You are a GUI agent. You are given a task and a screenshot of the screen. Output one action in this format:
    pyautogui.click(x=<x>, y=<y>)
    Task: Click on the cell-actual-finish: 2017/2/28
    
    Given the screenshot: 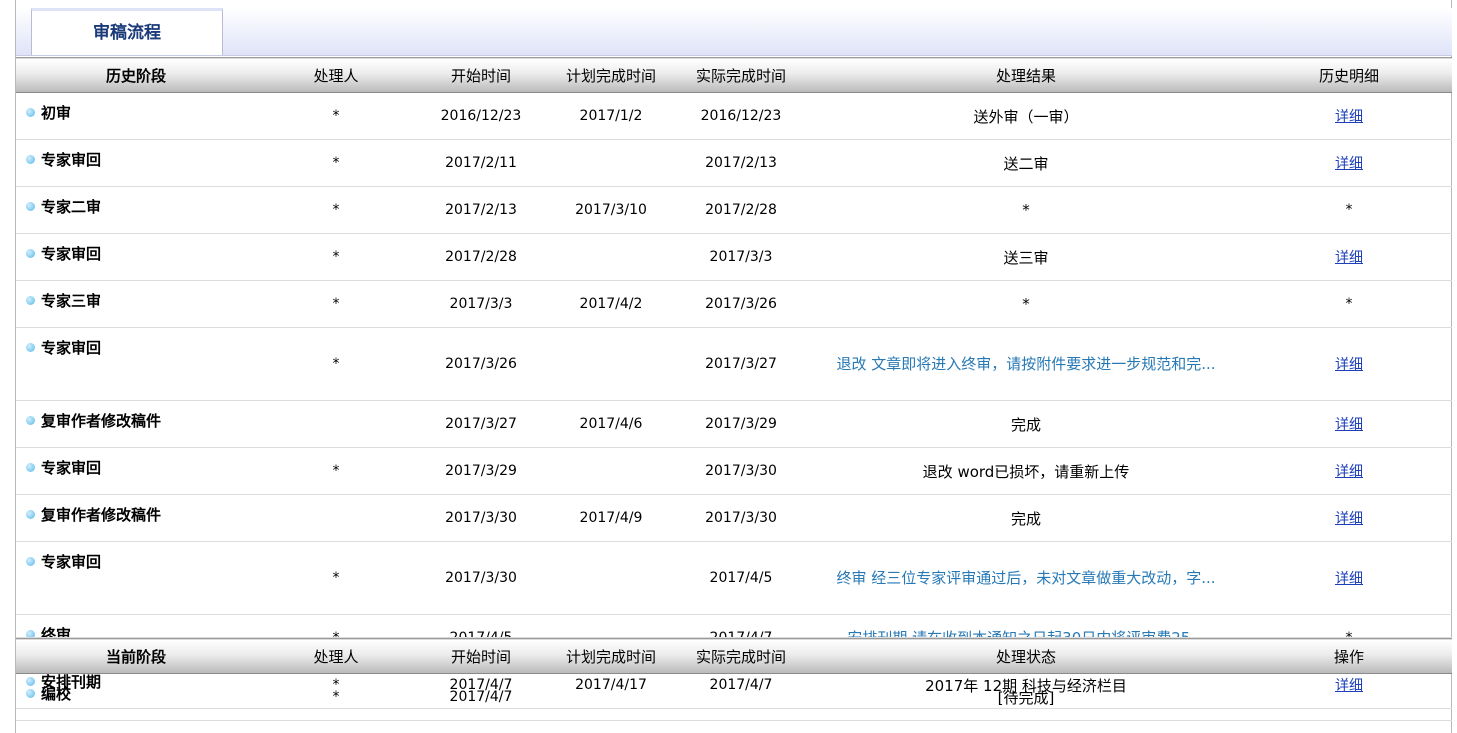 What is the action you would take?
    pyautogui.click(x=741, y=210)
    